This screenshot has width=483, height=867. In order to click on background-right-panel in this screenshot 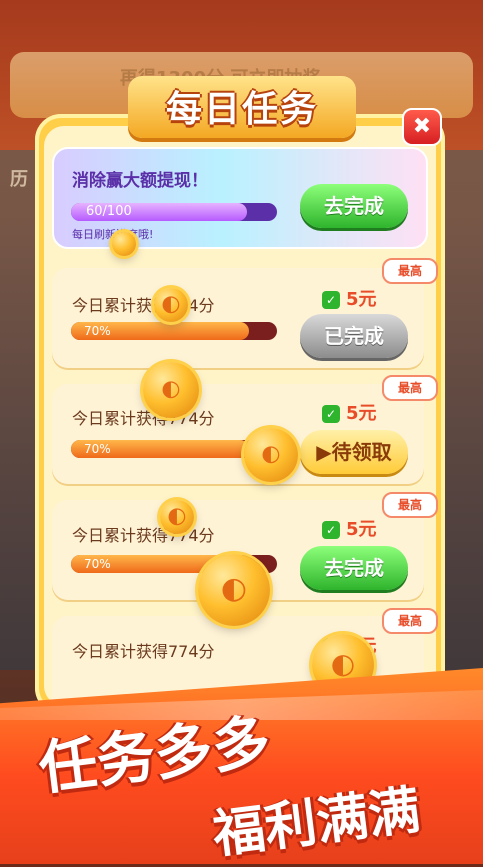, I will do `click(464, 410)`.